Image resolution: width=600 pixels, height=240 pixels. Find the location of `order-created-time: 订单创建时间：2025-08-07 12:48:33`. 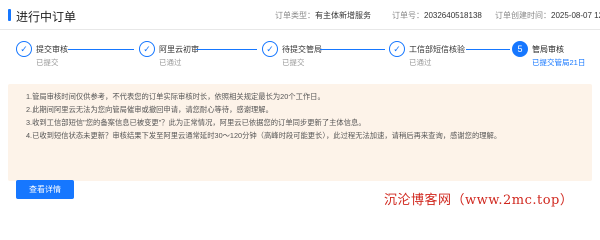

order-created-time: 订单创建时间：2025-08-07 12:48:33 is located at coordinates (547, 15).